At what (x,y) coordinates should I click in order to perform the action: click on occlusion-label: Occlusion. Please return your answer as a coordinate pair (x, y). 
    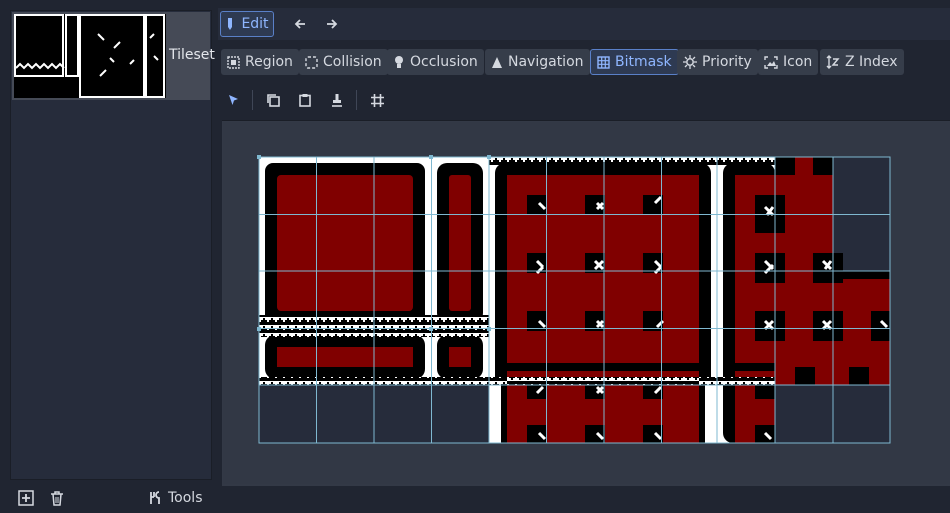
    Looking at the image, I should click on (444, 62).